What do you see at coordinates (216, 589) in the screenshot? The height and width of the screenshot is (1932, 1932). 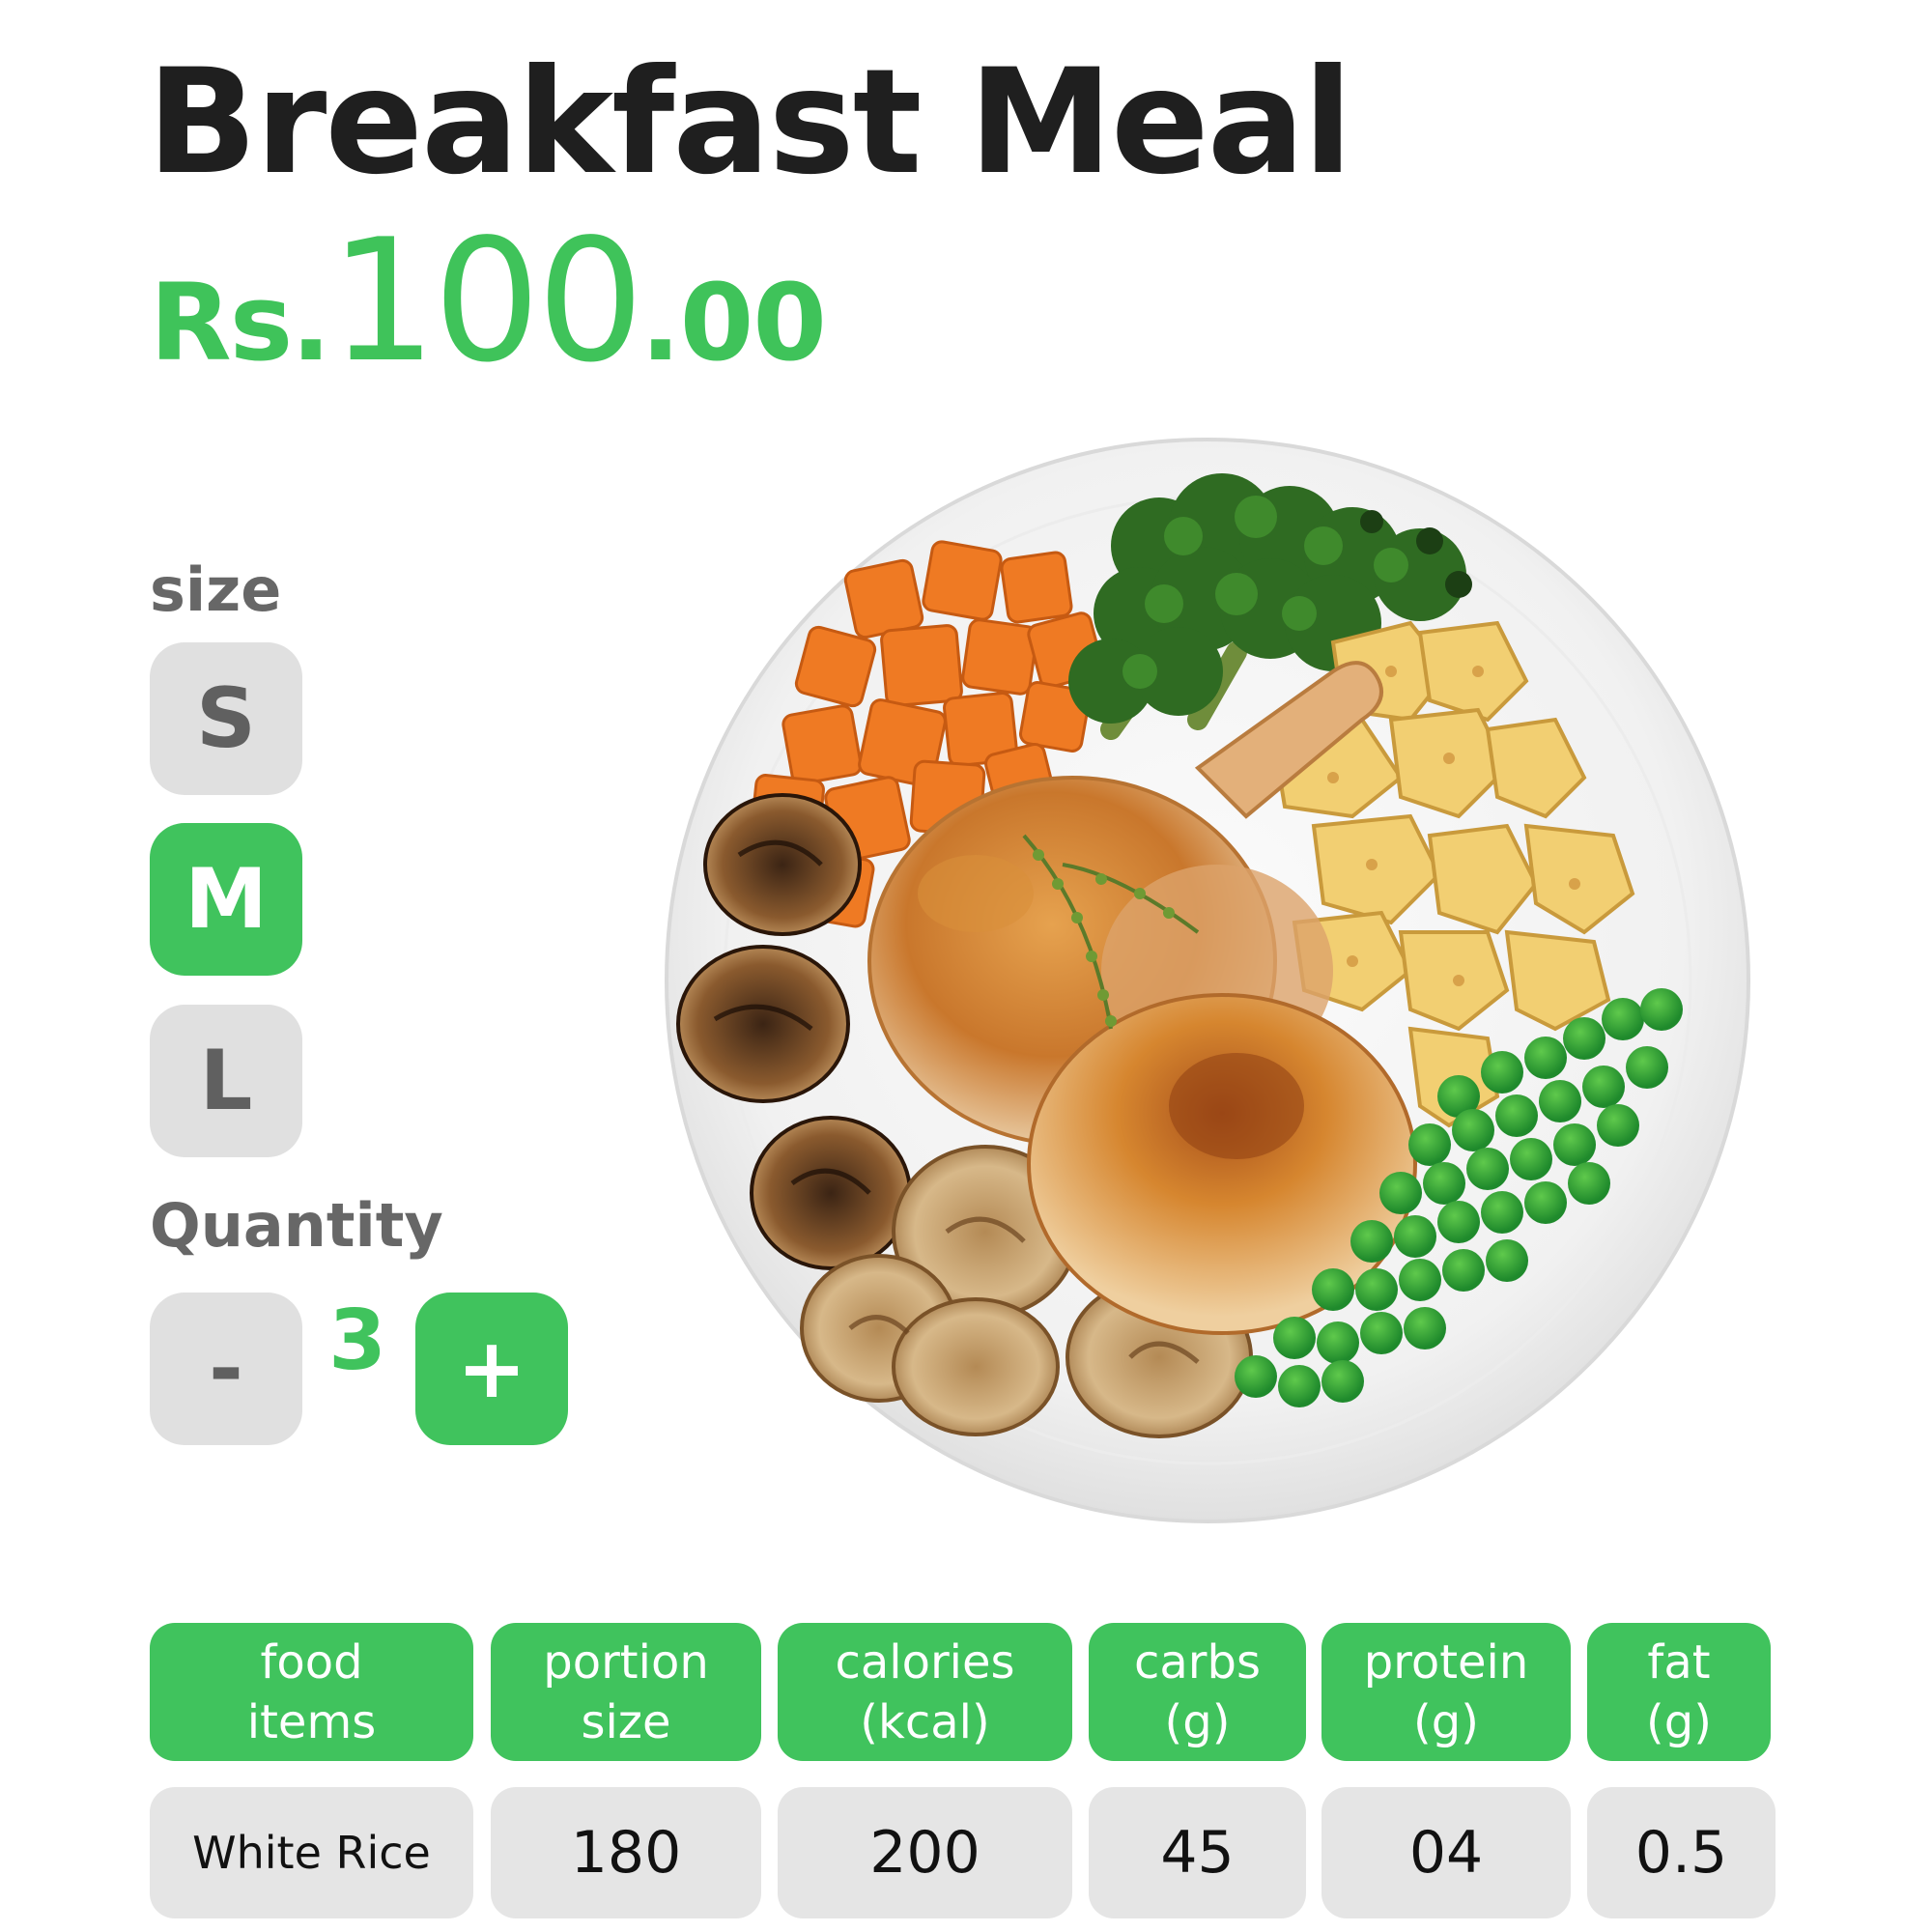 I see `size-label: size` at bounding box center [216, 589].